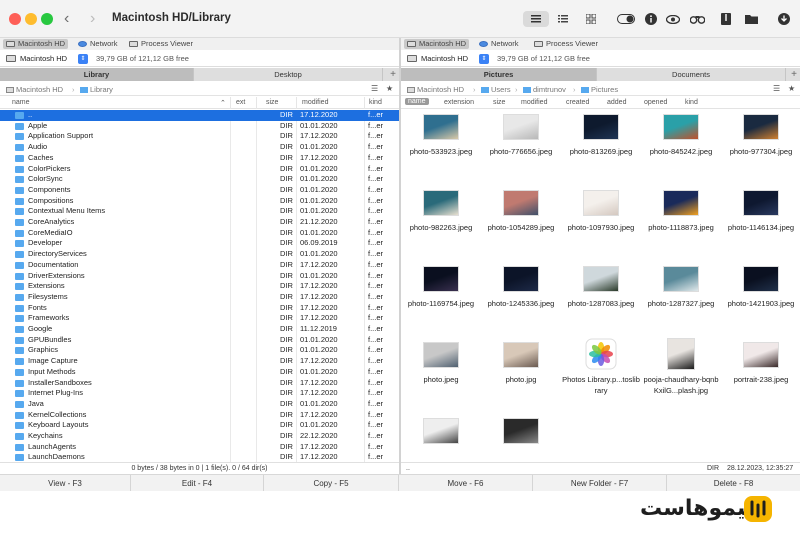 The width and height of the screenshot is (800, 549). I want to click on file-row: LaunchDaemons DIR 17.12.2020 f...er, so click(199, 457).